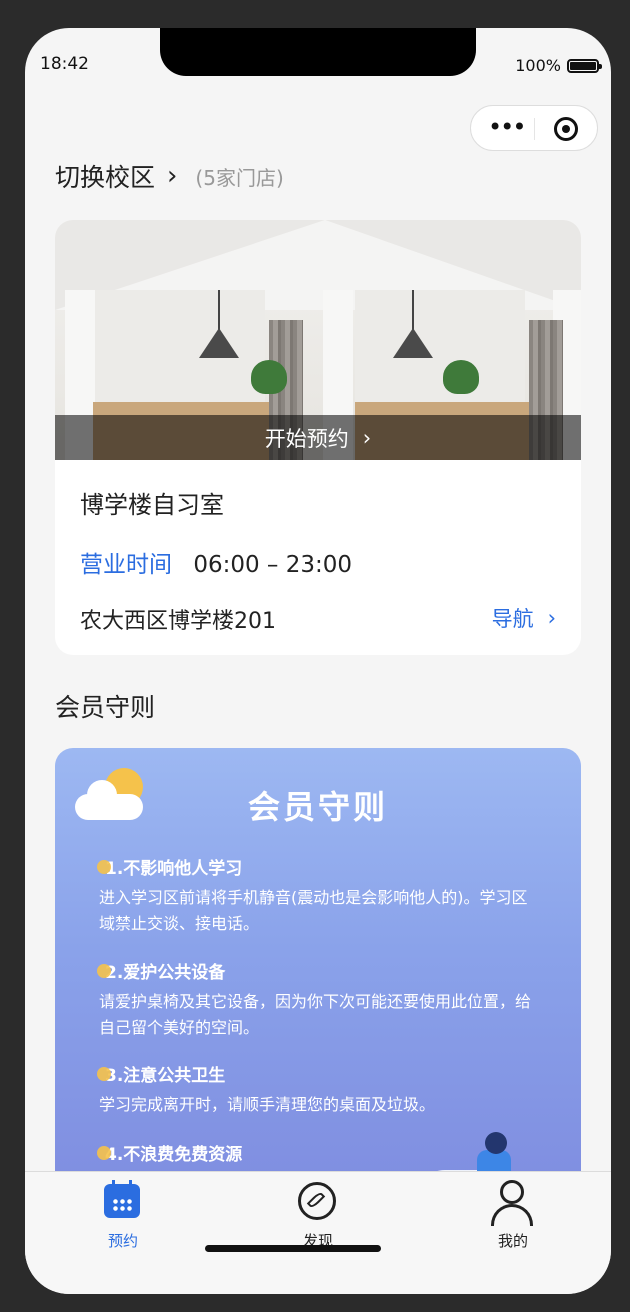 The image size is (630, 1312). What do you see at coordinates (496, 1143) in the screenshot?
I see `illustration-shape` at bounding box center [496, 1143].